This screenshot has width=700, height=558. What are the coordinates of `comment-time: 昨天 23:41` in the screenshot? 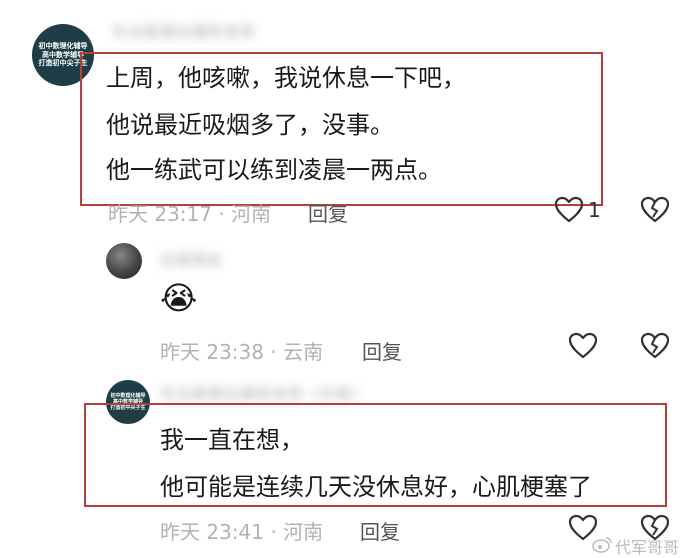 It's located at (212, 532).